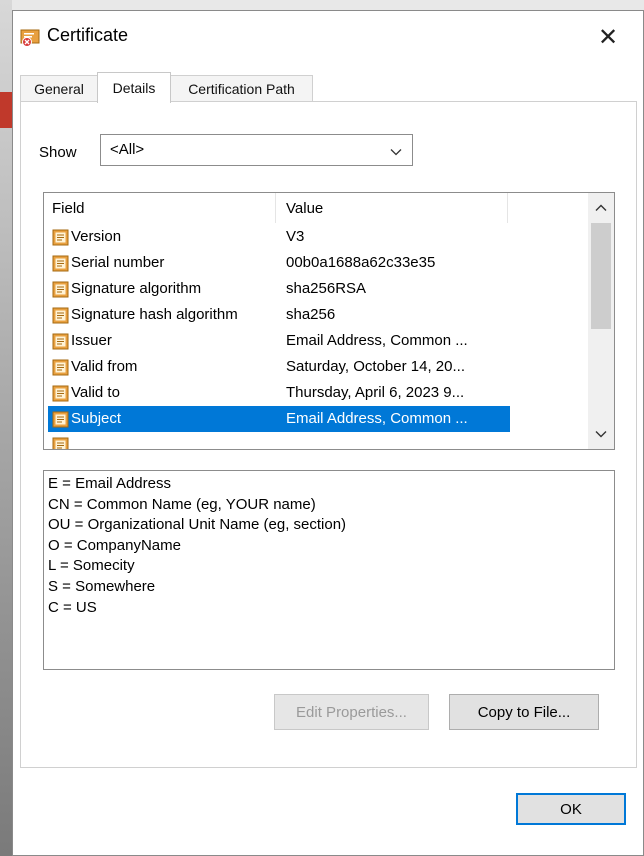 The width and height of the screenshot is (644, 856). What do you see at coordinates (109, 483) in the screenshot?
I see `detail-line: E = Email Address` at bounding box center [109, 483].